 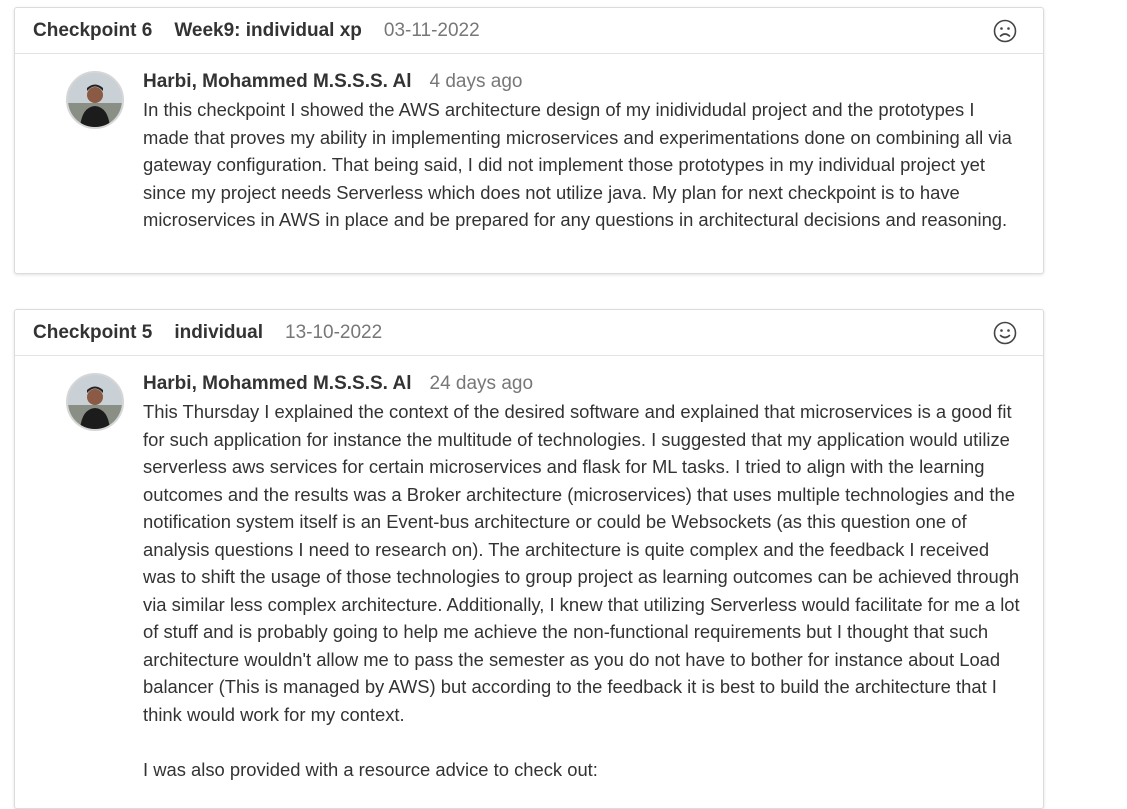 I want to click on sad-face-icon, so click(x=1005, y=31).